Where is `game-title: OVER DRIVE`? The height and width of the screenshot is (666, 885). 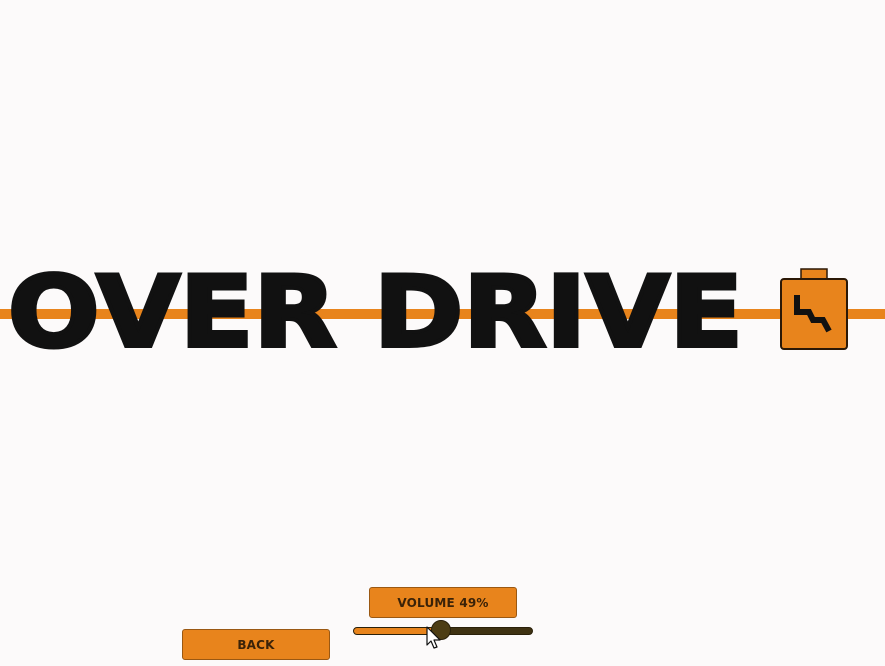
game-title: OVER DRIVE is located at coordinates (376, 311).